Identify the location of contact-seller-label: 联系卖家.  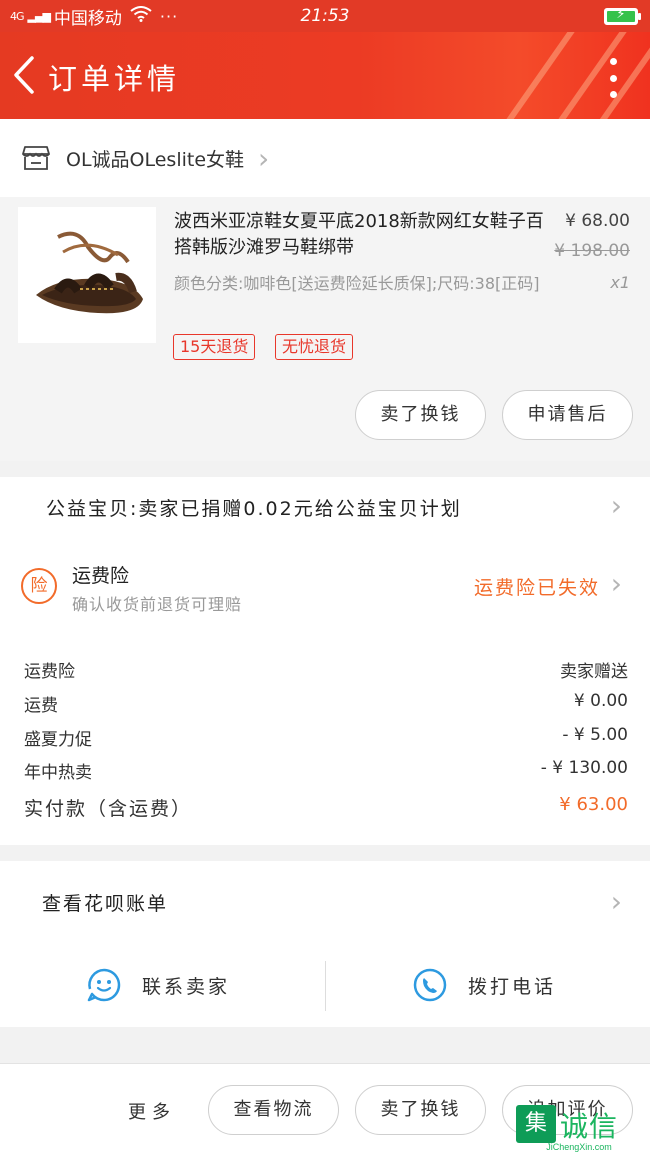
(186, 986).